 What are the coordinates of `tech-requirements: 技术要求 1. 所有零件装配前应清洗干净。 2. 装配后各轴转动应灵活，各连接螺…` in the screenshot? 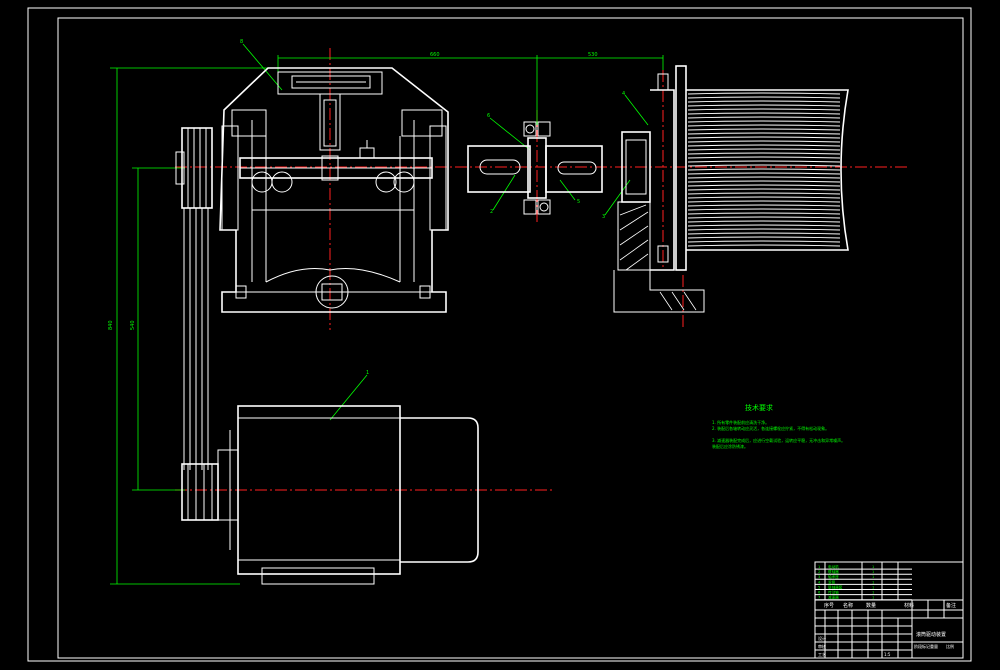 It's located at (778, 426).